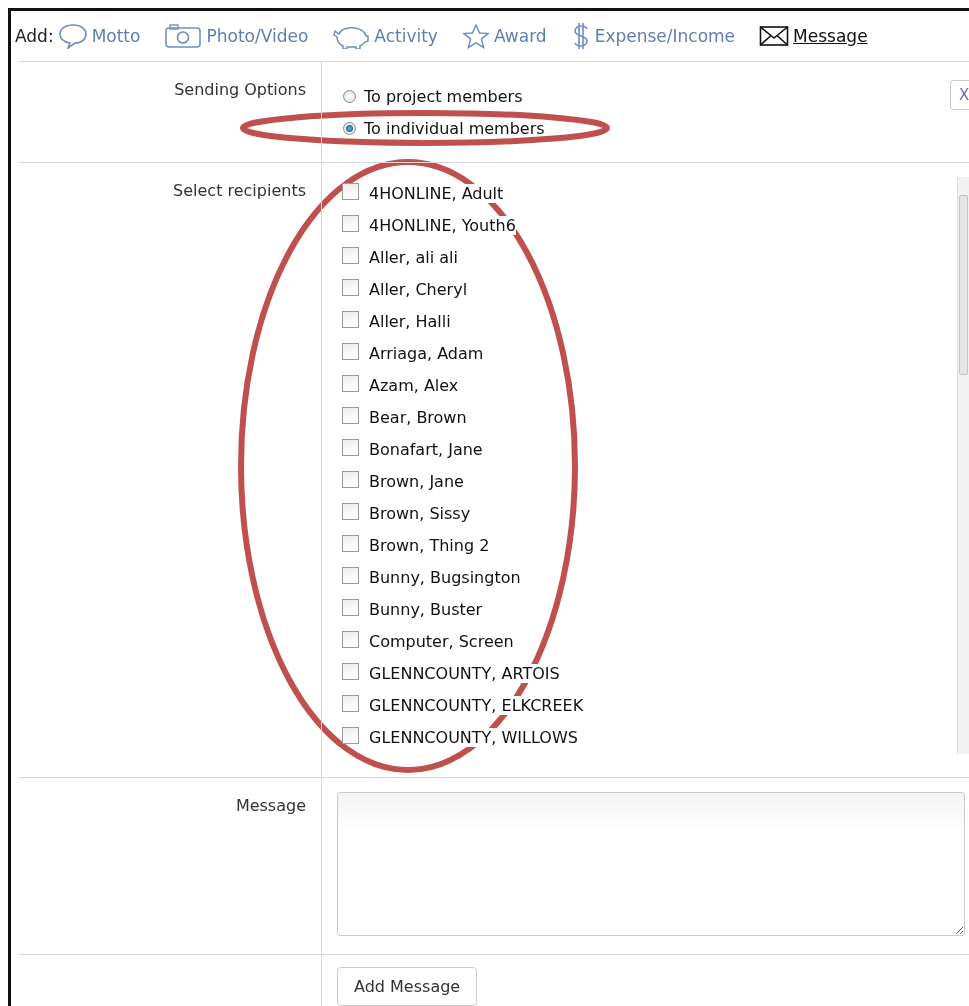 This screenshot has width=969, height=1006. What do you see at coordinates (963, 465) in the screenshot?
I see `scrollbar` at bounding box center [963, 465].